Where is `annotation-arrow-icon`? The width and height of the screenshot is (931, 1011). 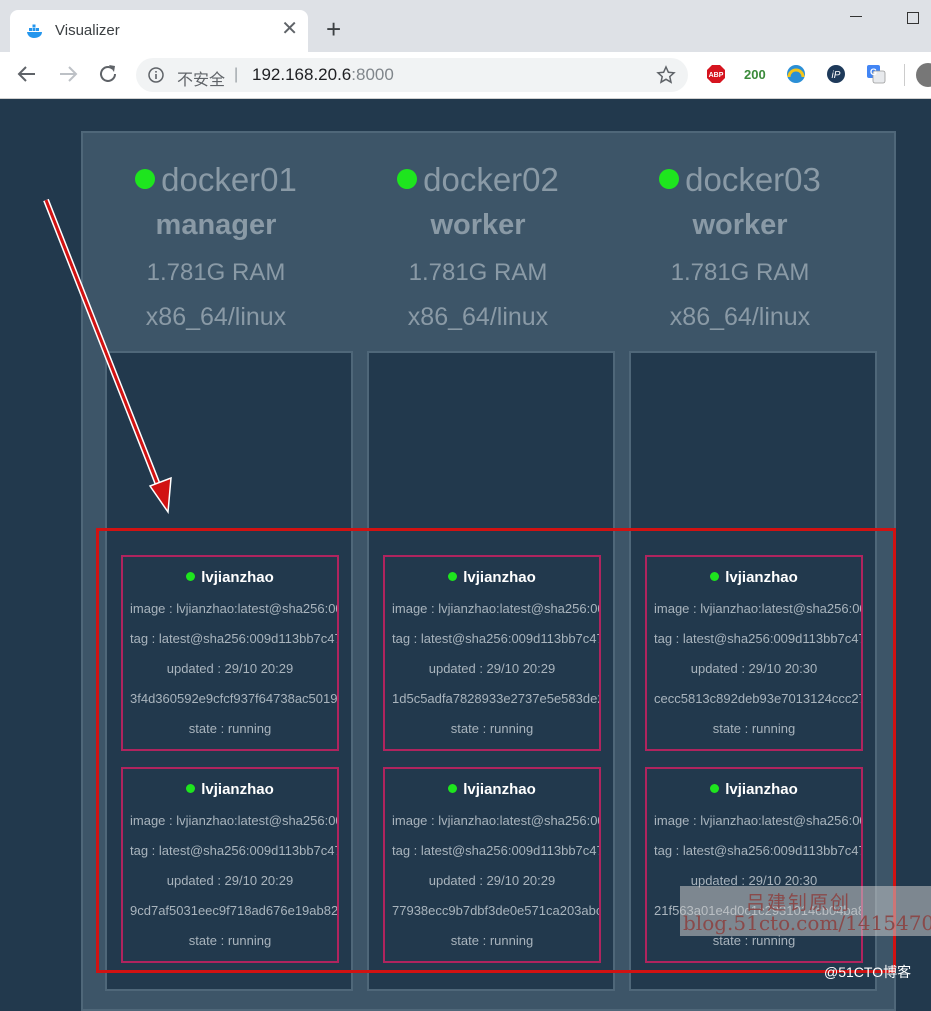
annotation-arrow-icon is located at coordinates (107, 356).